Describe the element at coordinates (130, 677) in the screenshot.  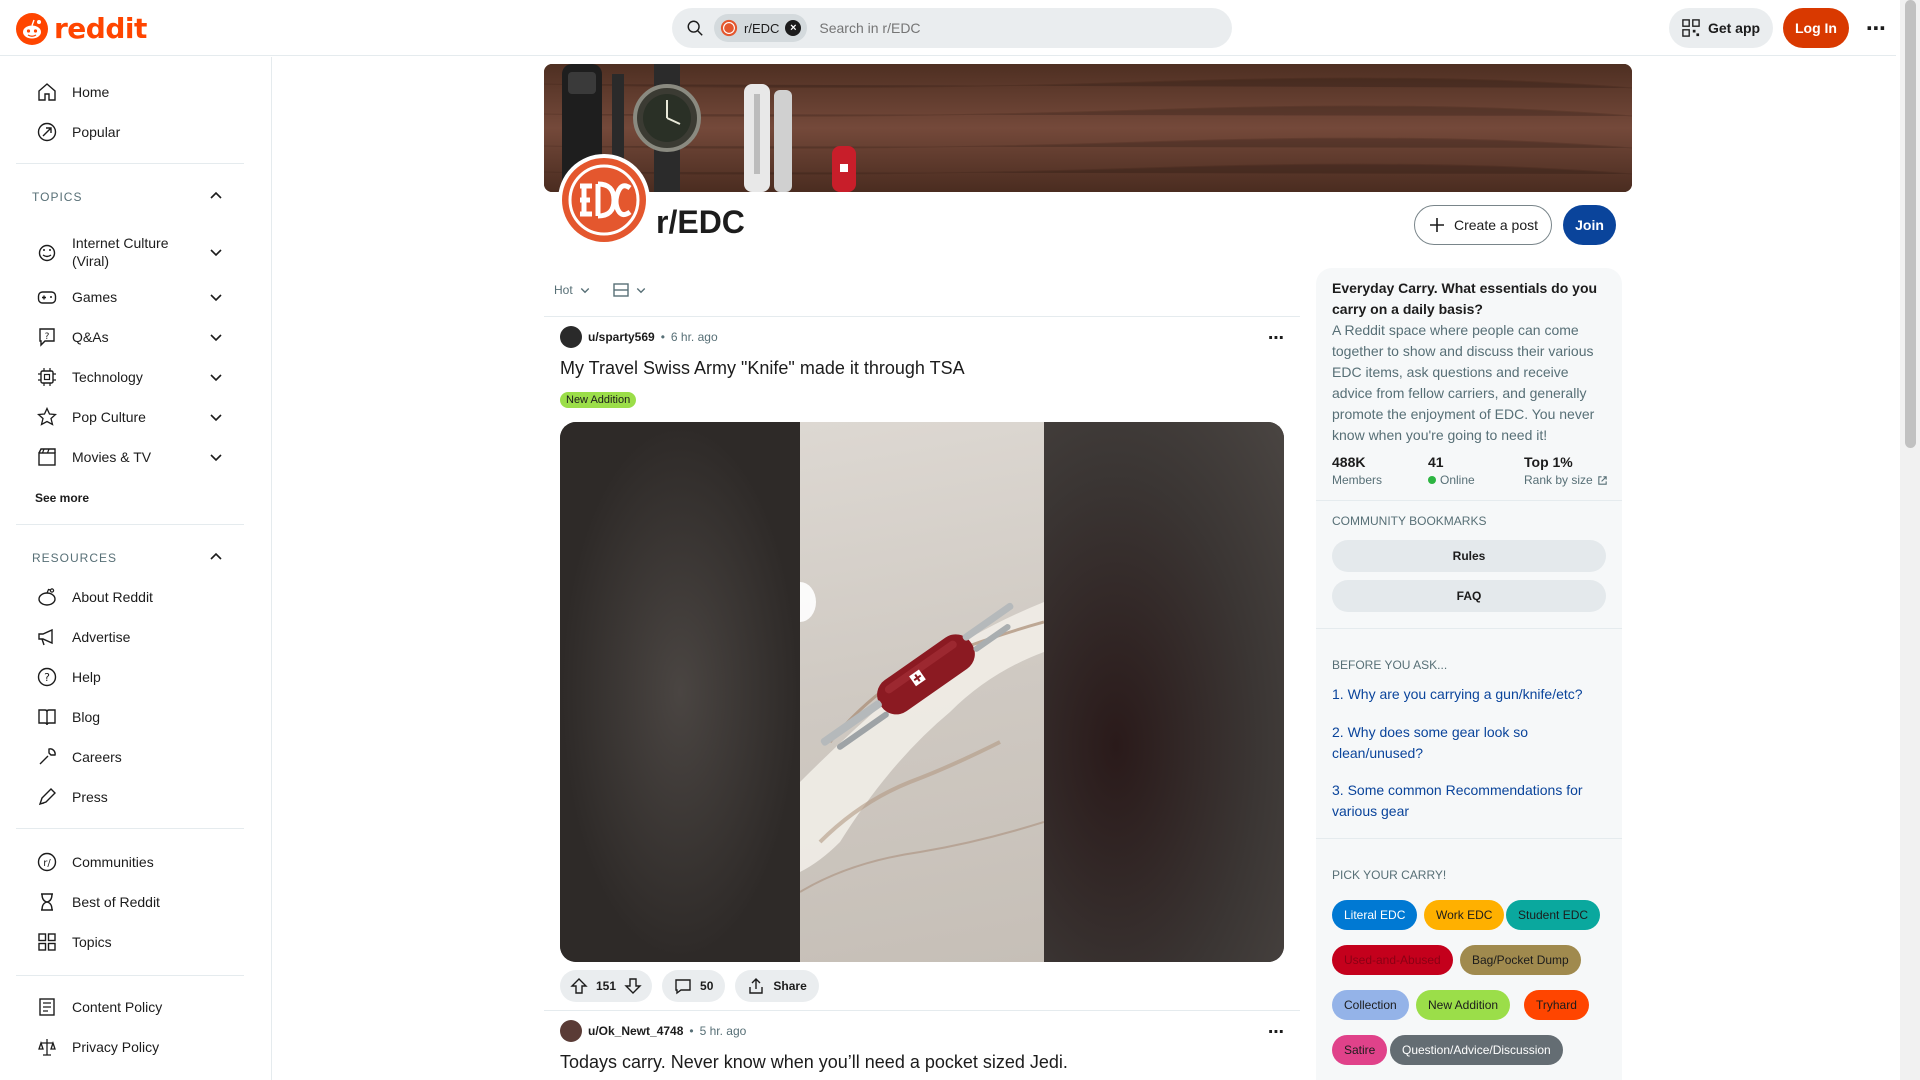
I see `sidebar-item-help: ? Help` at that location.